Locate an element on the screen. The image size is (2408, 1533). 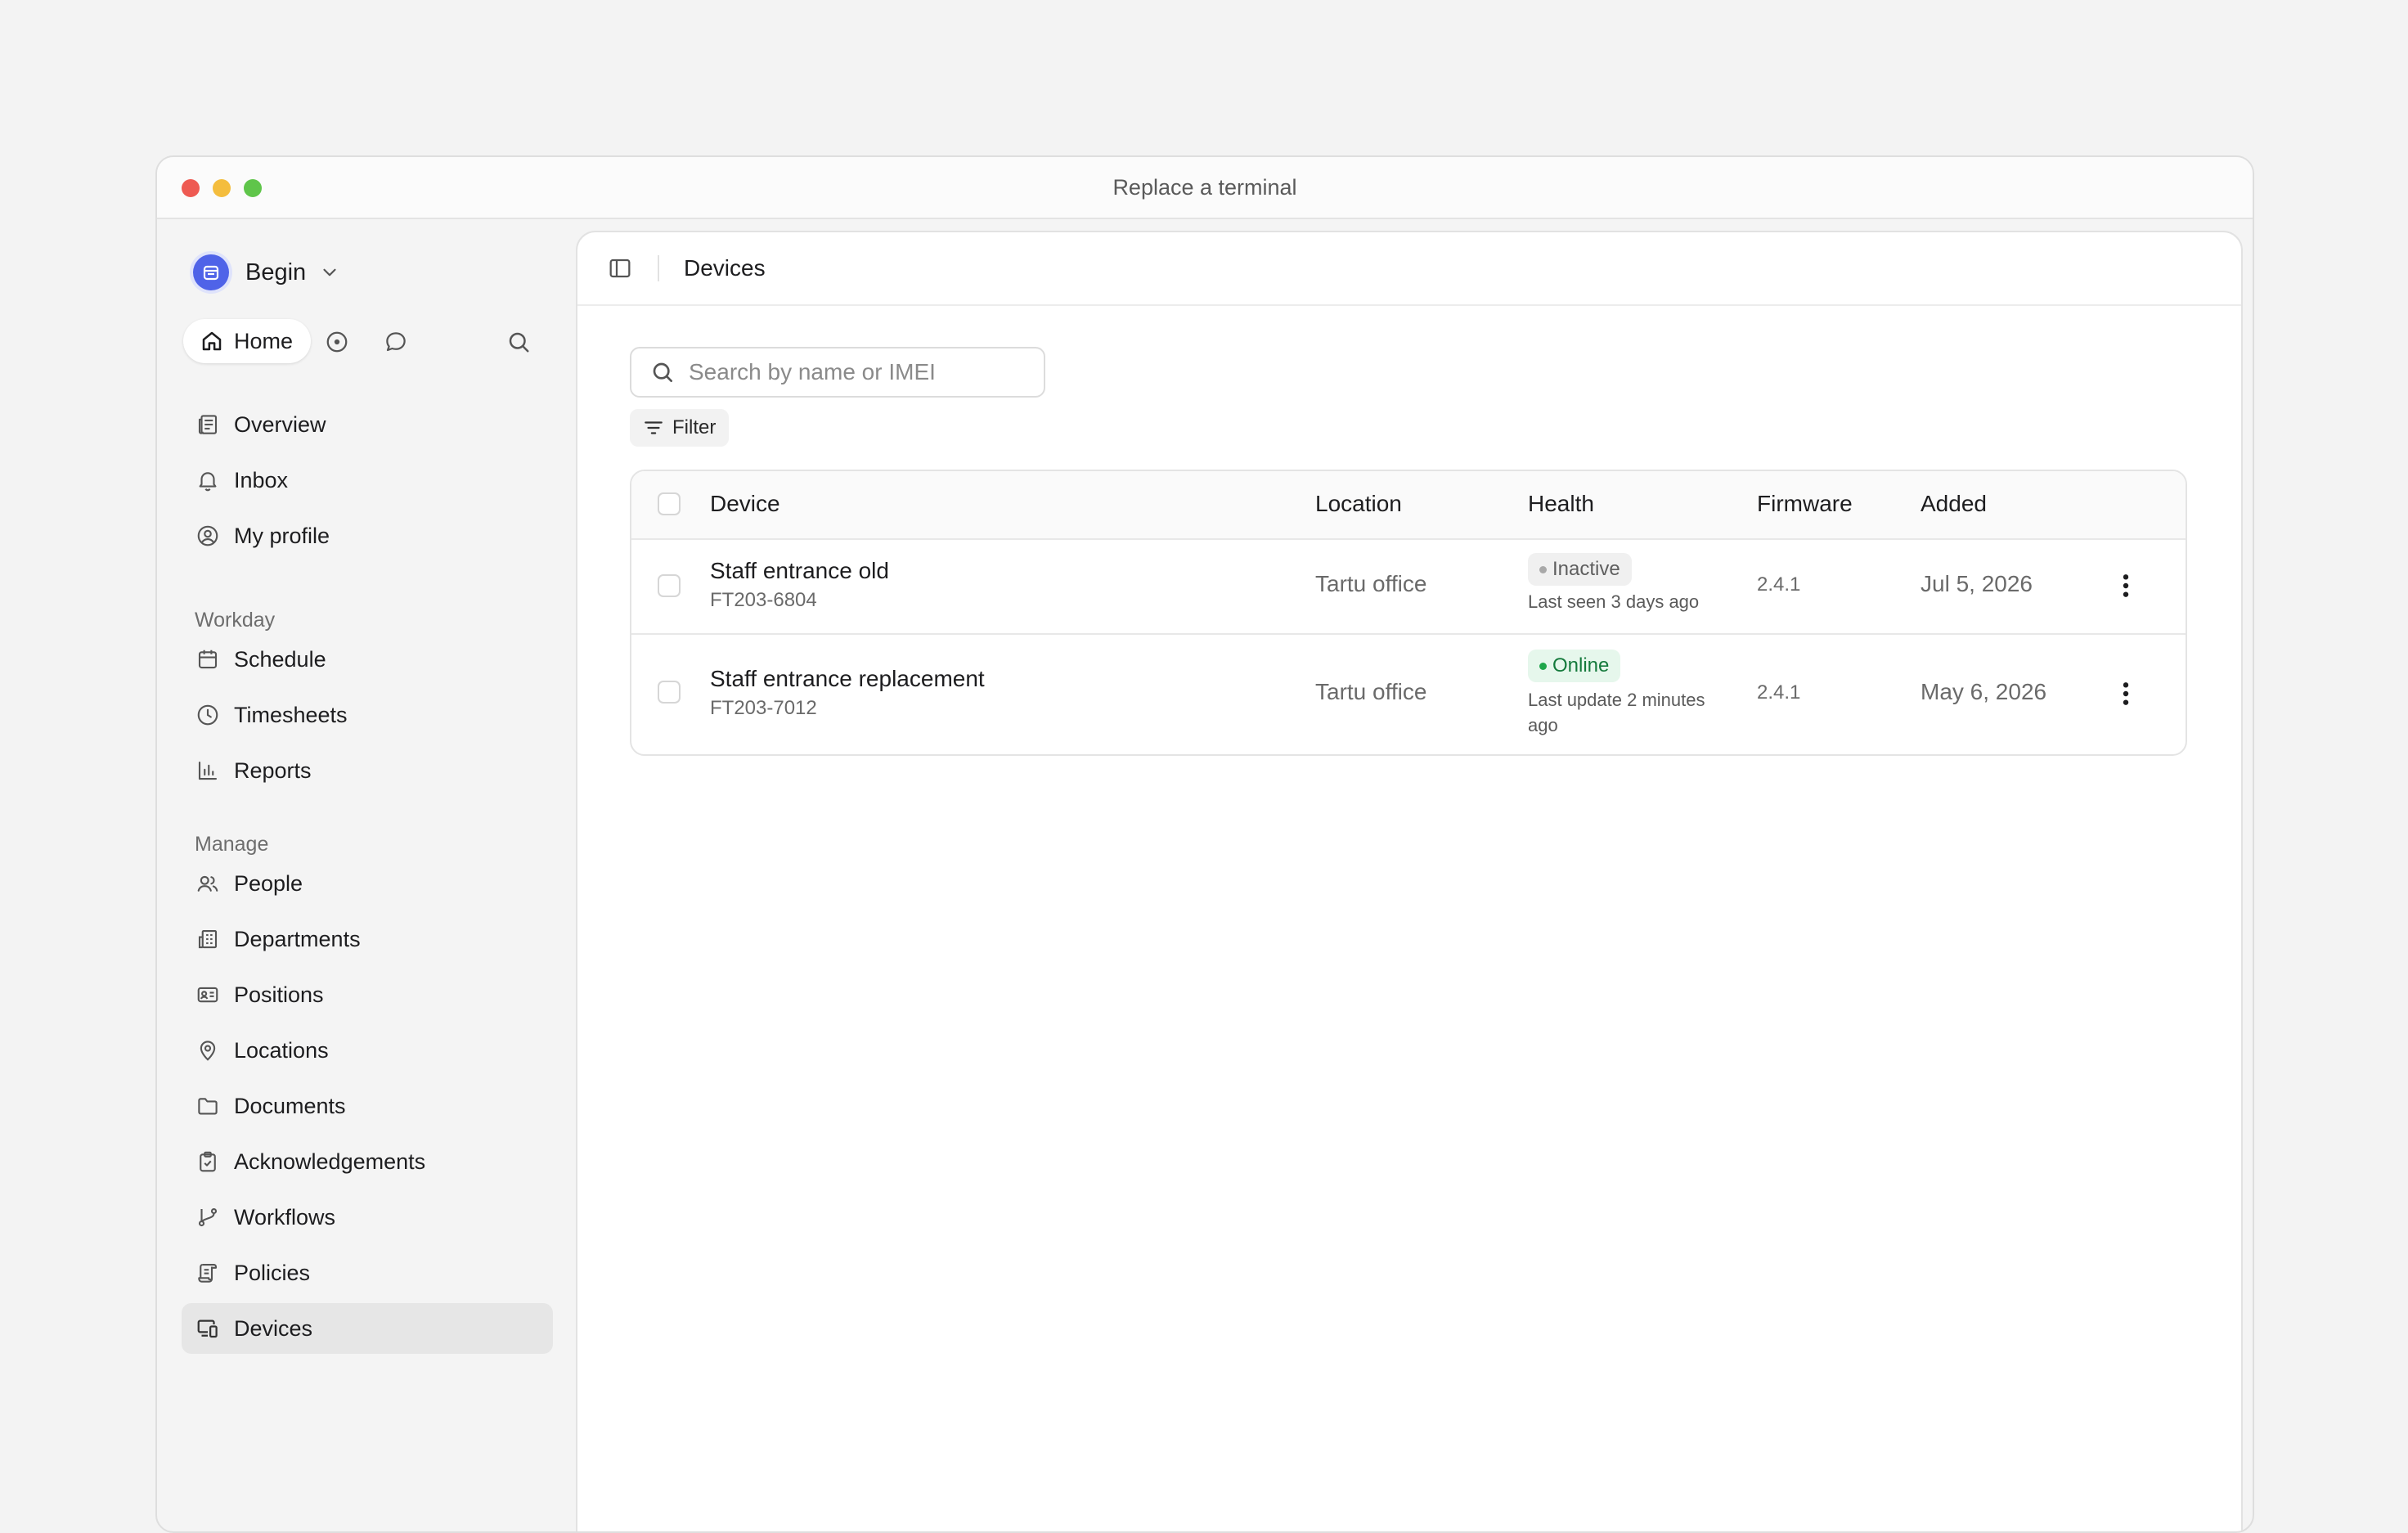
calendar-badge-icon is located at coordinates (211, 273).